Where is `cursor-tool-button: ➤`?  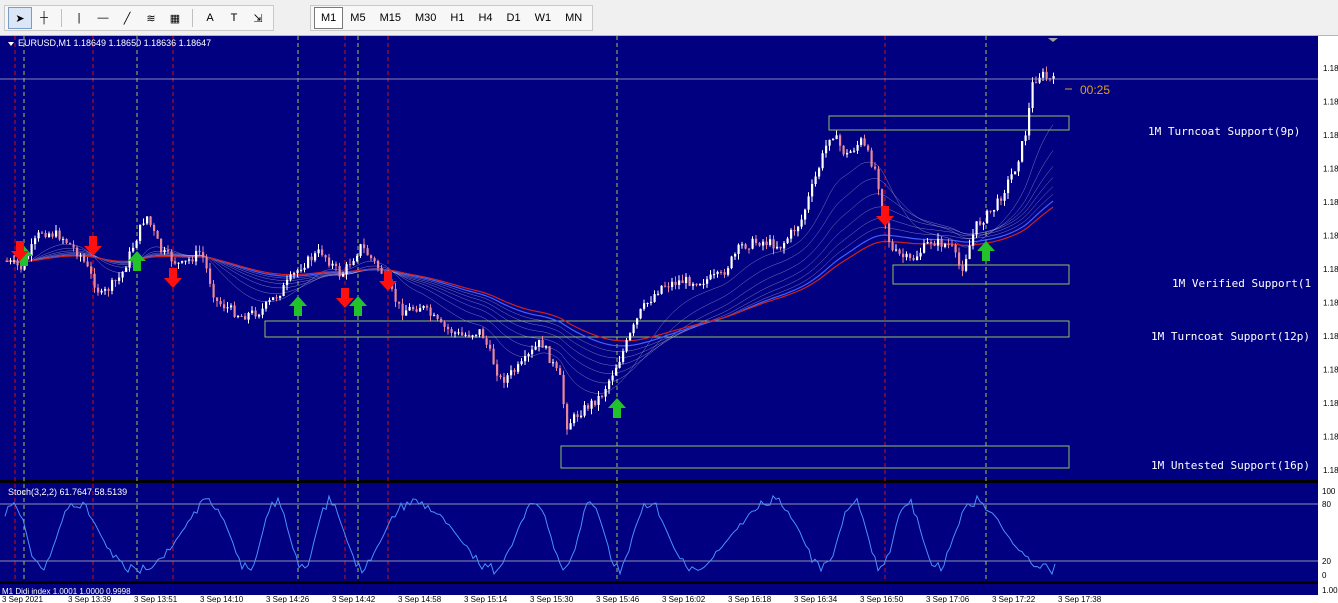
cursor-tool-button: ➤ is located at coordinates (20, 18).